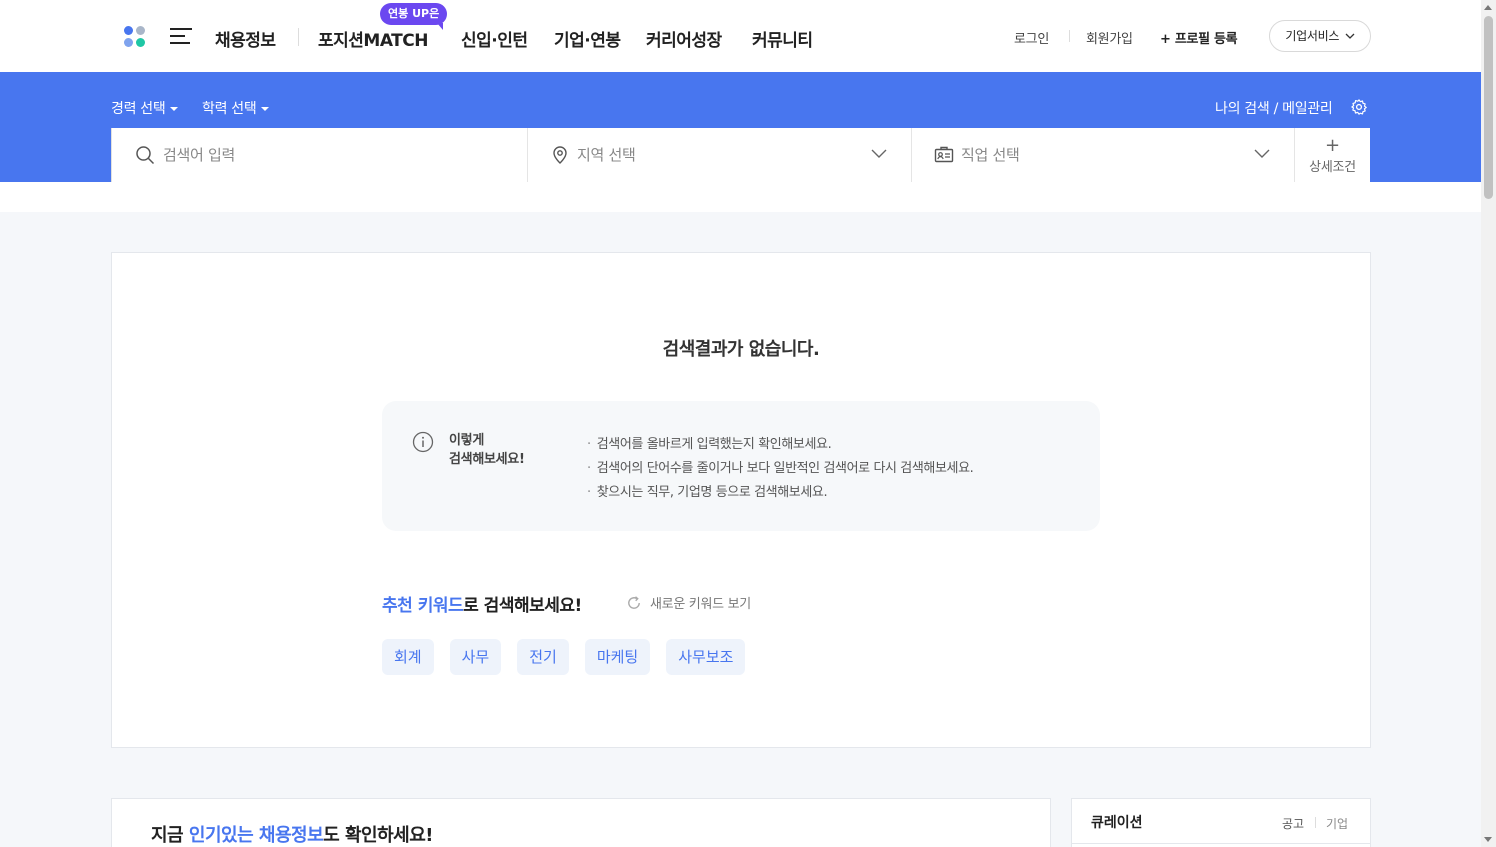  Describe the element at coordinates (606, 155) in the screenshot. I see `region-placeholder: 지역 선택` at that location.